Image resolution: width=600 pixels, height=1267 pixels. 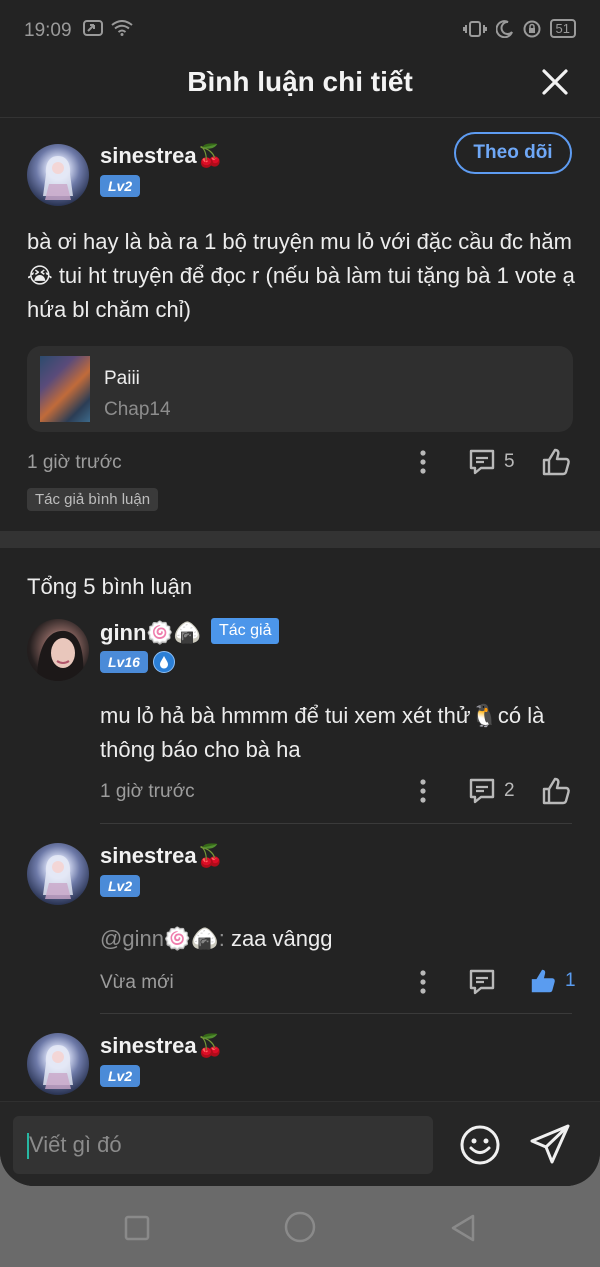 I want to click on reply-button: 5, so click(x=491, y=462).